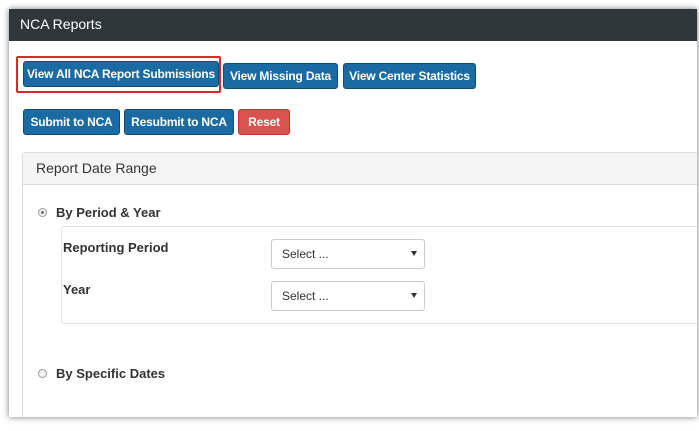 The width and height of the screenshot is (699, 431). Describe the element at coordinates (409, 76) in the screenshot. I see `view-center-statistics-button: View Center Statistics` at that location.